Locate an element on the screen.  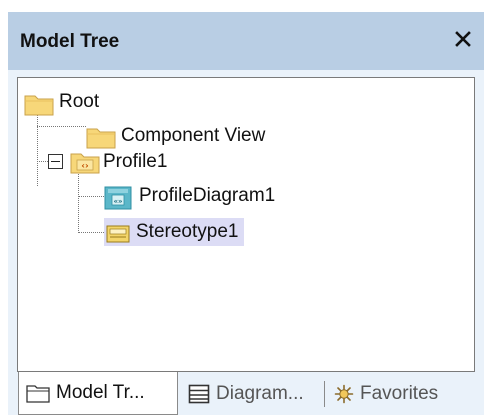
profile-package-icon: ‹› is located at coordinates (85, 164).